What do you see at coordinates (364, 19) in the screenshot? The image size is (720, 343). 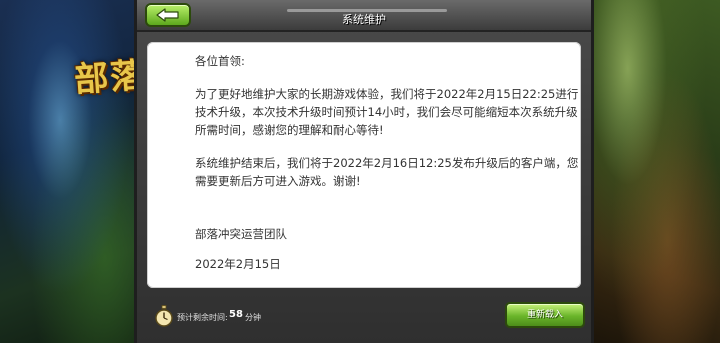 I see `dialog-title: 系统维护` at bounding box center [364, 19].